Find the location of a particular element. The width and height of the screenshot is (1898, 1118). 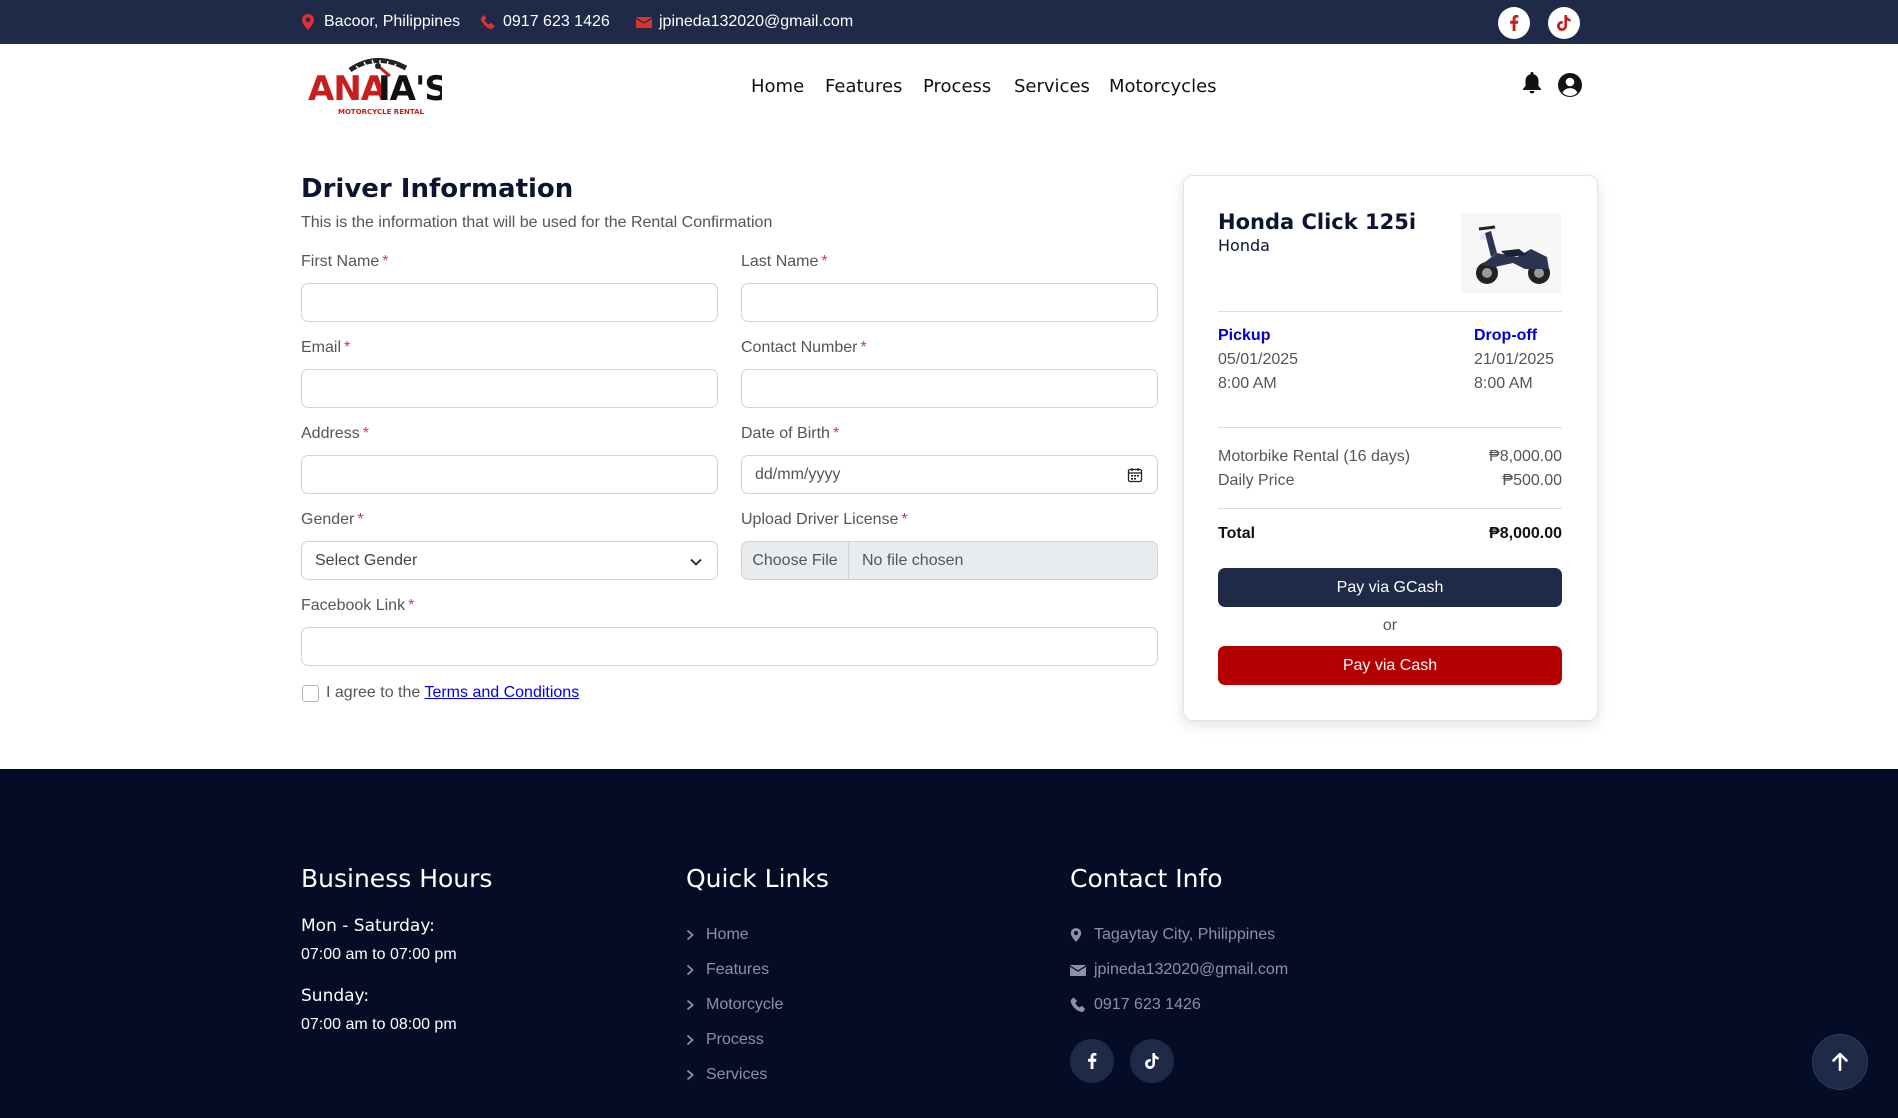

terms-agreement-text: I agree to the is located at coordinates (373, 692).